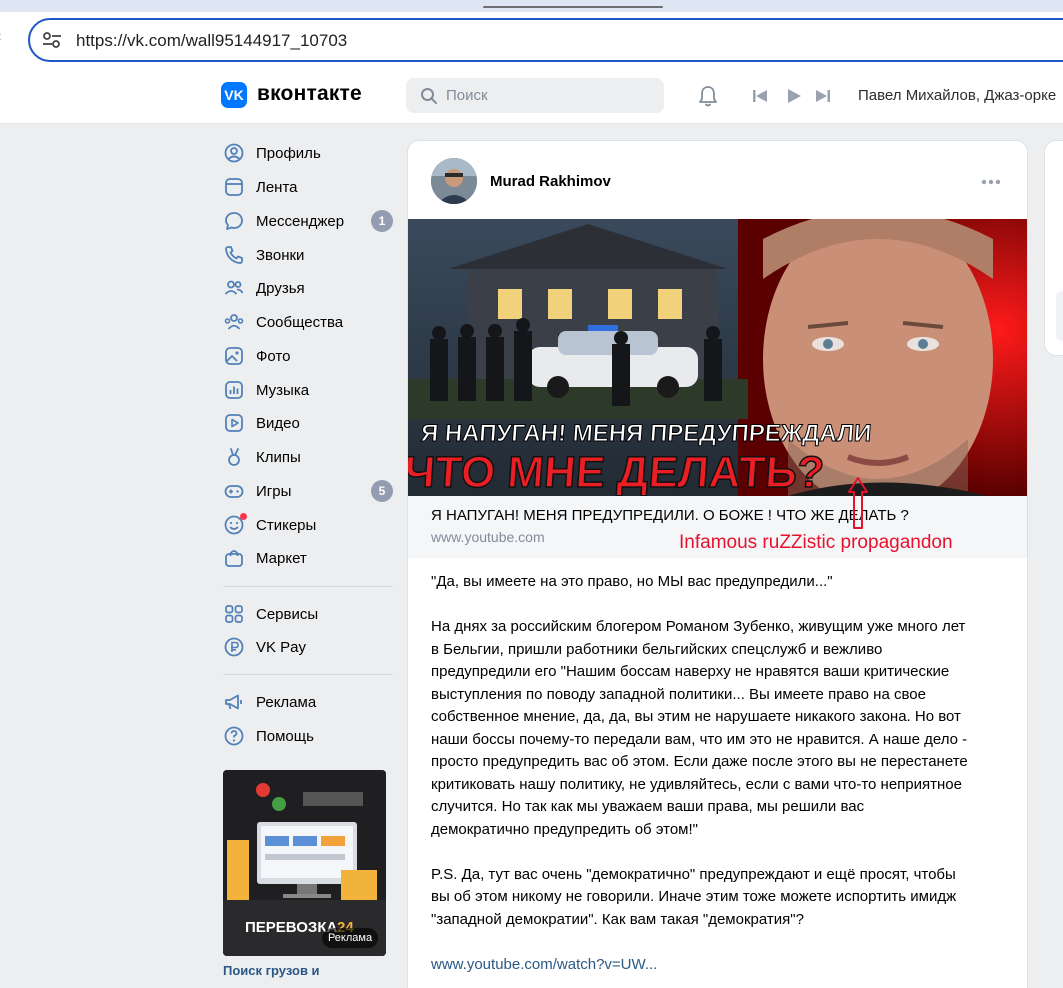  Describe the element at coordinates (234, 614) in the screenshot. I see `services-icon` at that location.